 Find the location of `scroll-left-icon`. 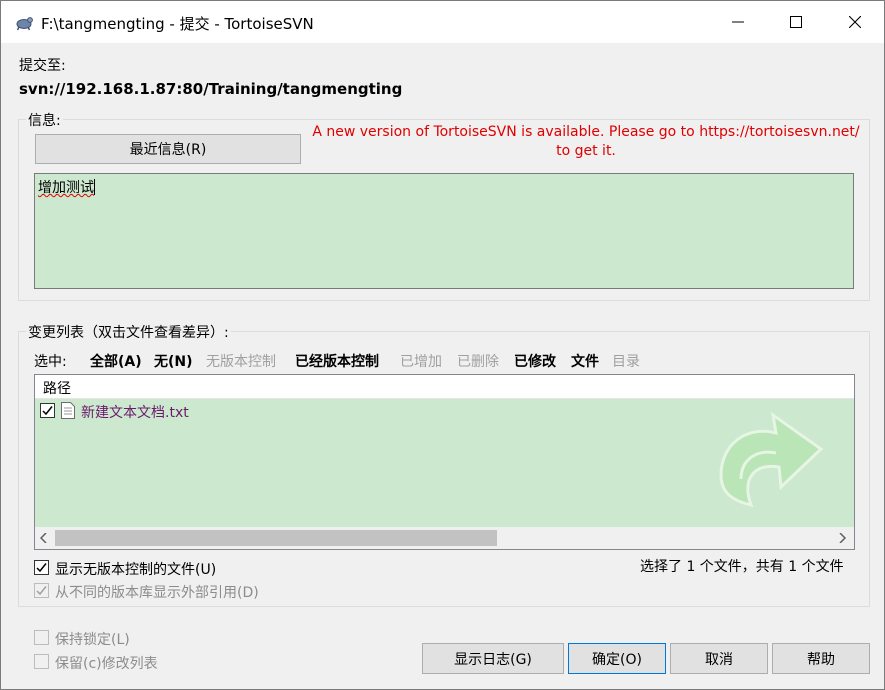

scroll-left-icon is located at coordinates (44, 538).